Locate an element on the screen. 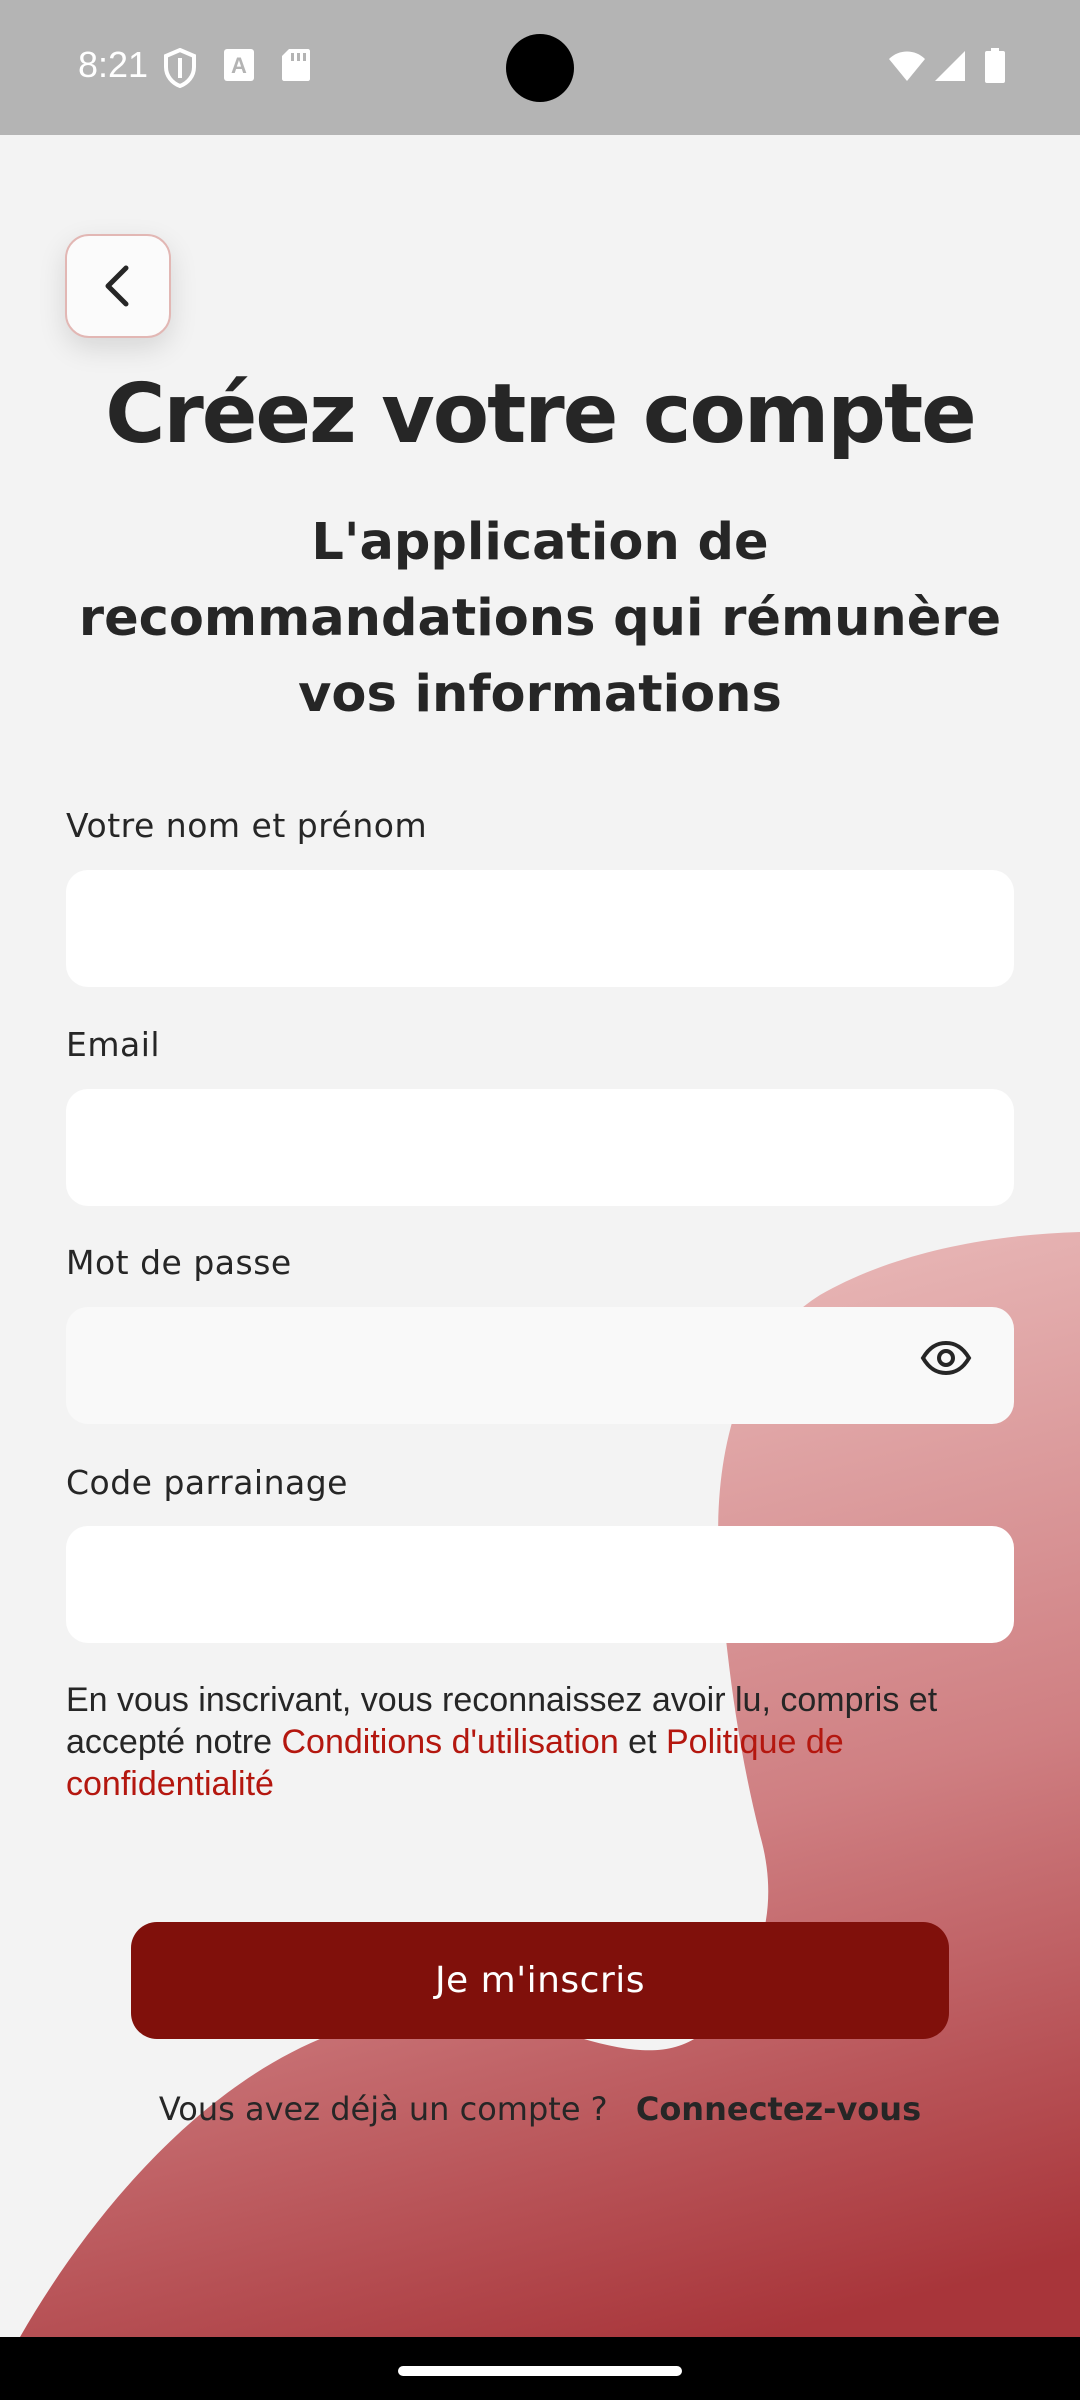  email-field is located at coordinates (540, 1147).